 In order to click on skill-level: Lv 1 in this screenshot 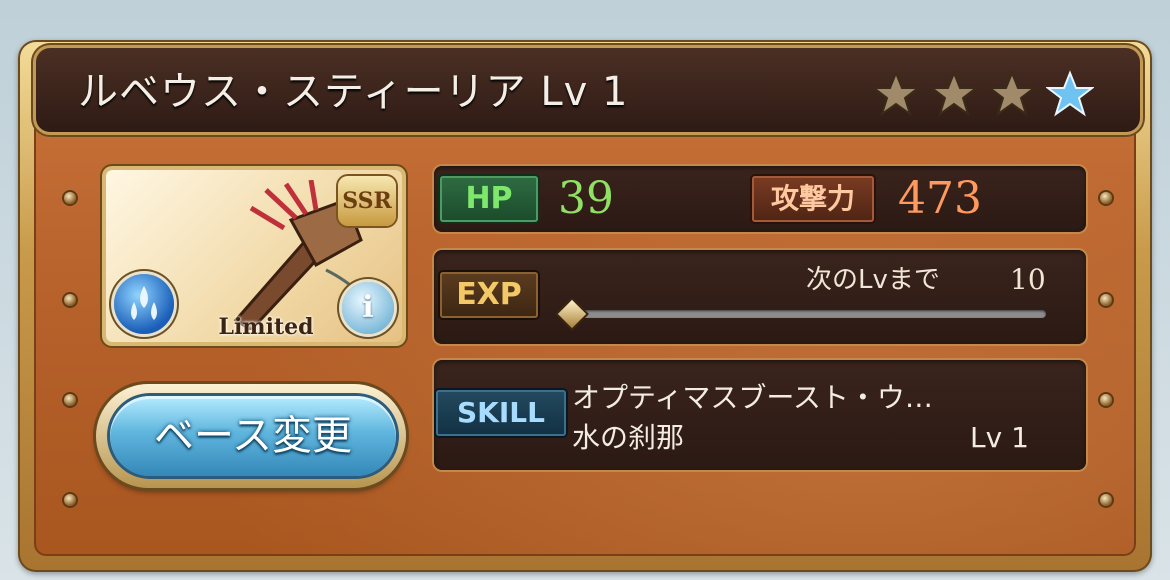, I will do `click(999, 437)`.